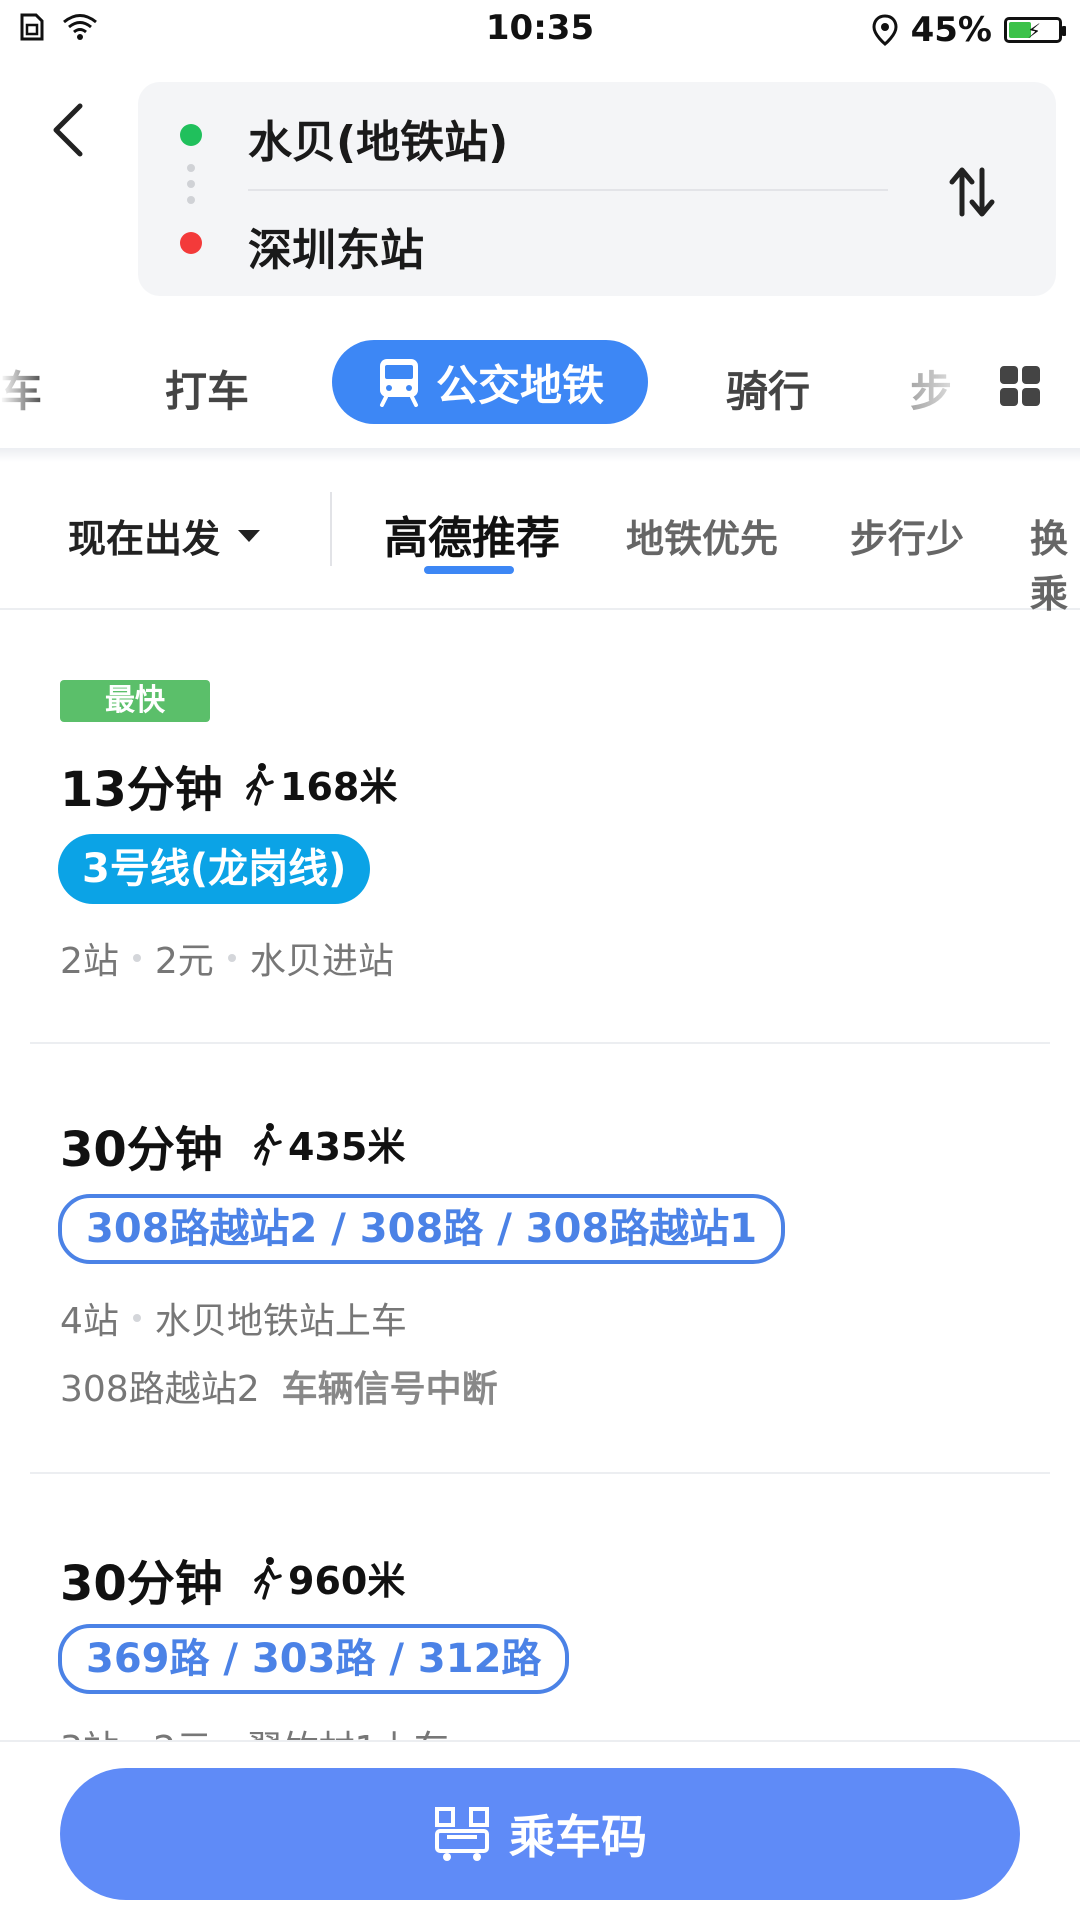 The height and width of the screenshot is (1922, 1080). I want to click on route-input-box: 水贝(地铁站) 深圳东站, so click(597, 189).